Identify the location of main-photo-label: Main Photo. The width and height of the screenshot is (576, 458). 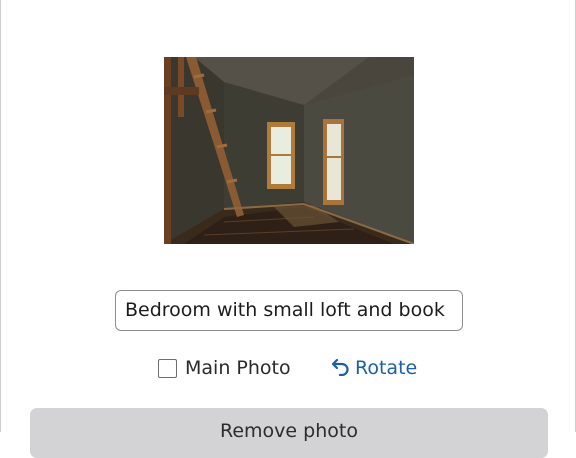
(238, 368).